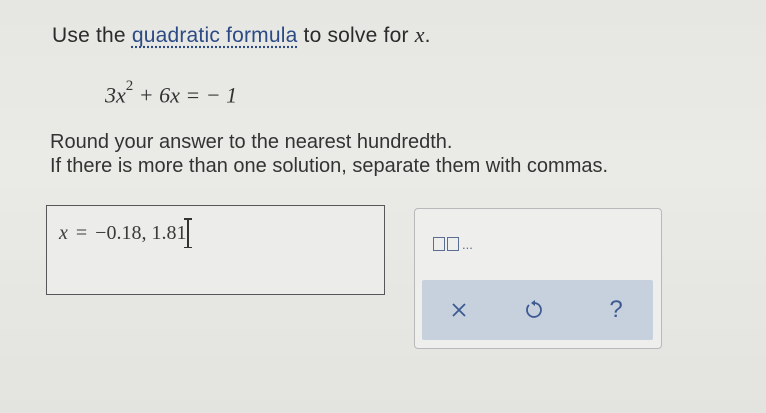 The height and width of the screenshot is (413, 766). I want to click on answer-variable: x, so click(63, 232).